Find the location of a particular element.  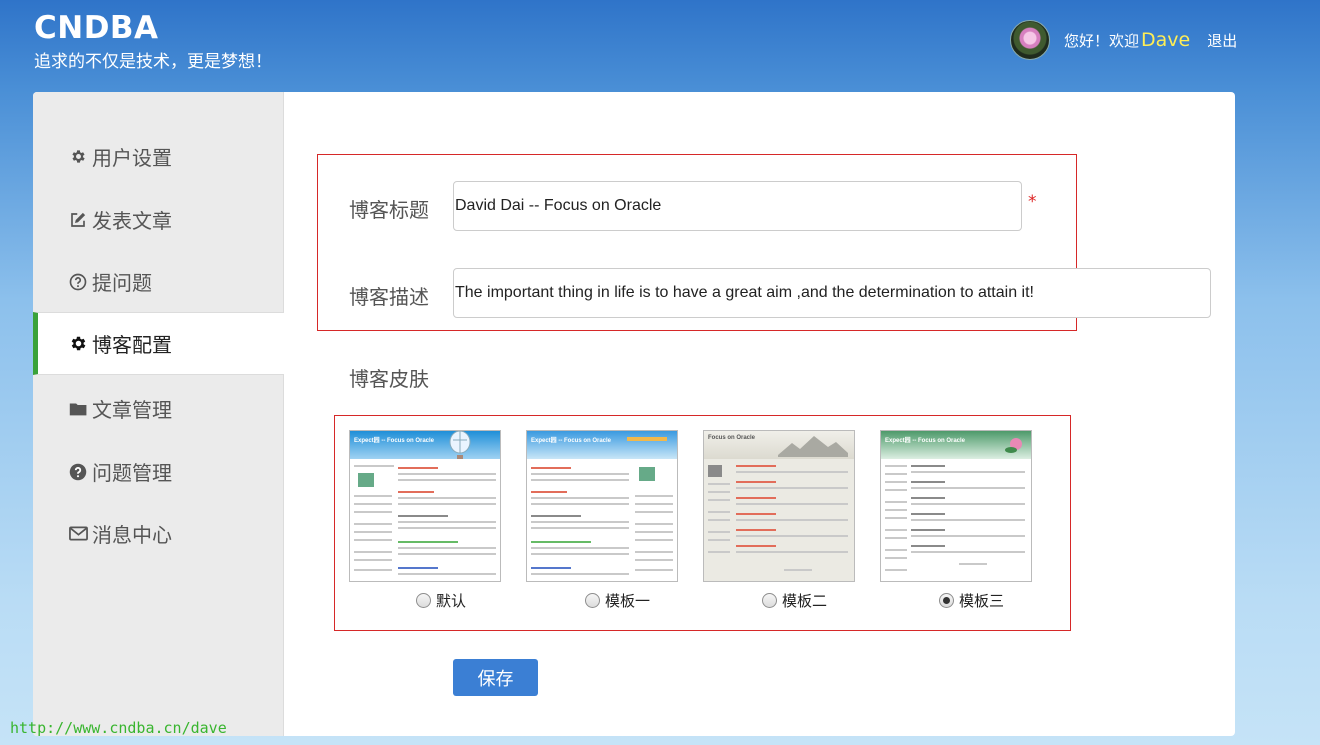

folder-icon is located at coordinates (78, 409).